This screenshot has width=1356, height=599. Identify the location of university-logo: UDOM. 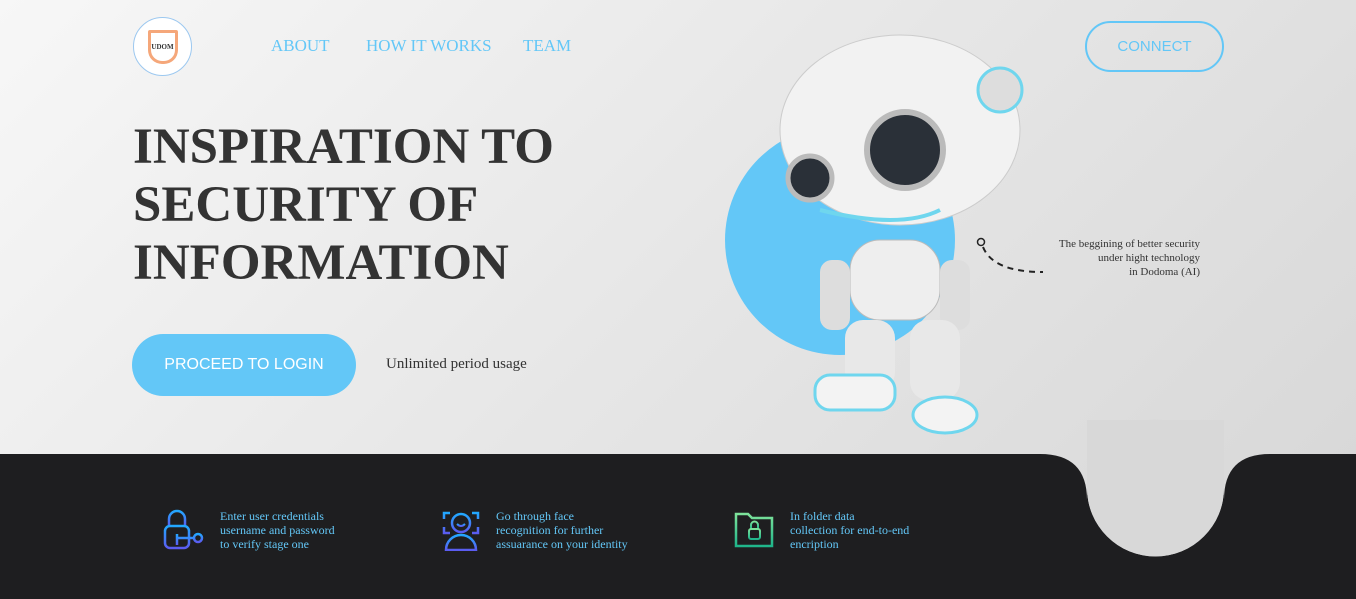
(162, 46).